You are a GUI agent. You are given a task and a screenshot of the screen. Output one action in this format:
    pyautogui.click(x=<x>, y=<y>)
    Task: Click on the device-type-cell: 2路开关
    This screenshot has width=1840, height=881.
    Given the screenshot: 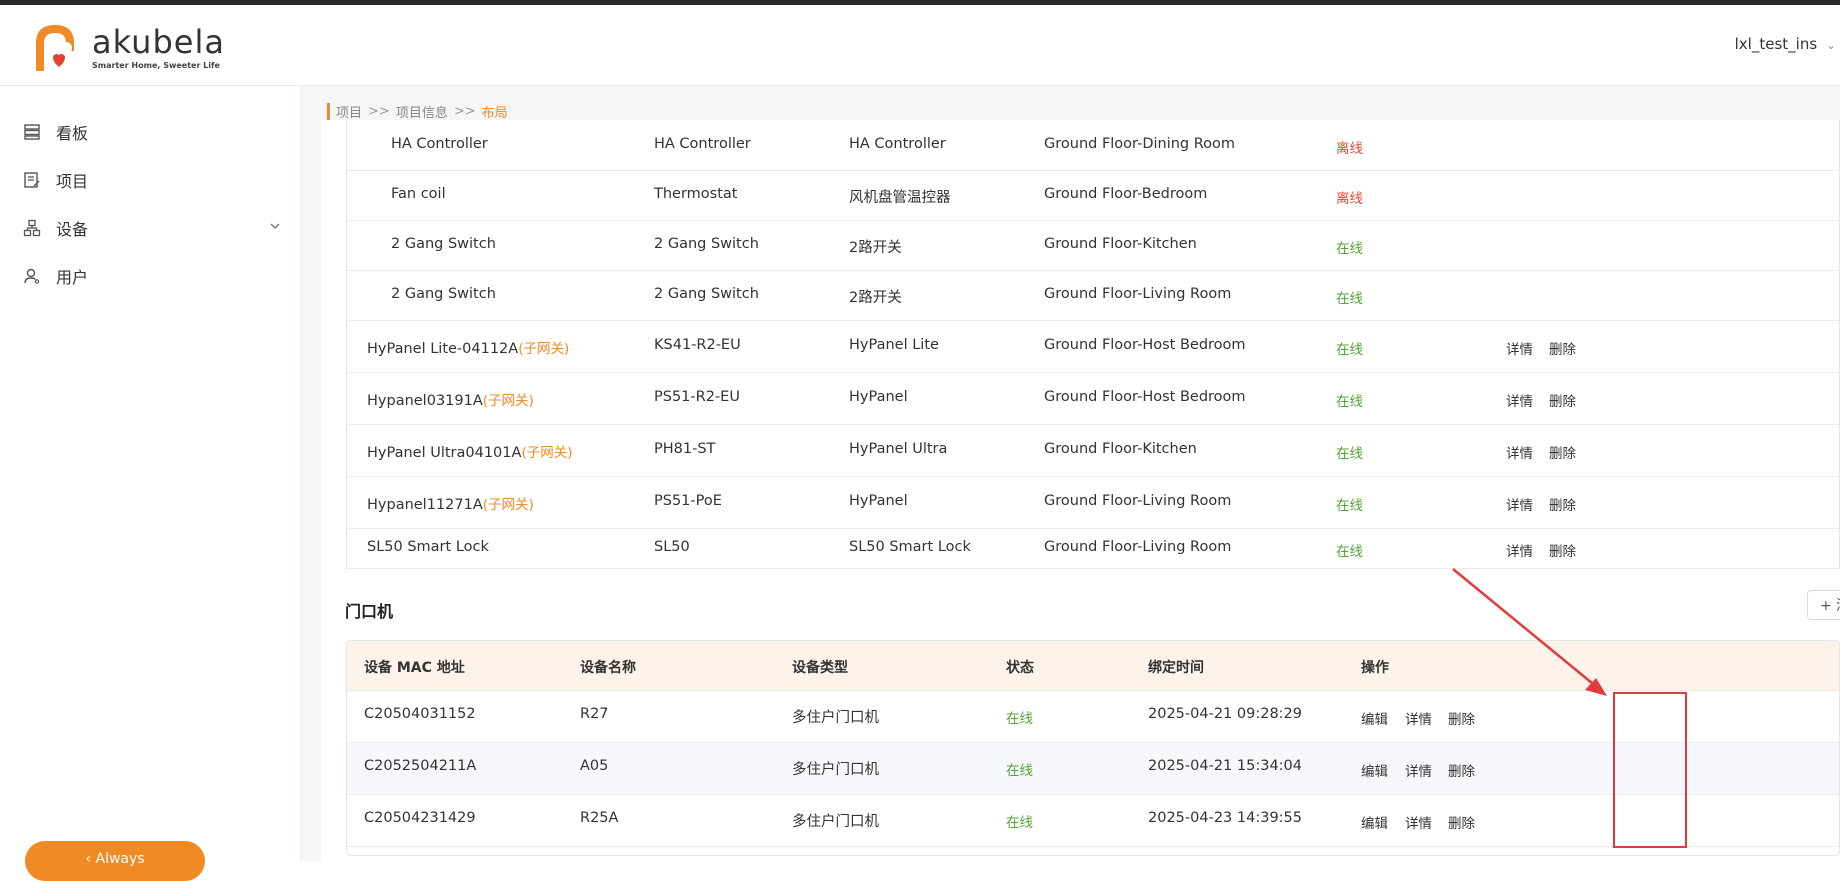 What is the action you would take?
    pyautogui.click(x=875, y=248)
    